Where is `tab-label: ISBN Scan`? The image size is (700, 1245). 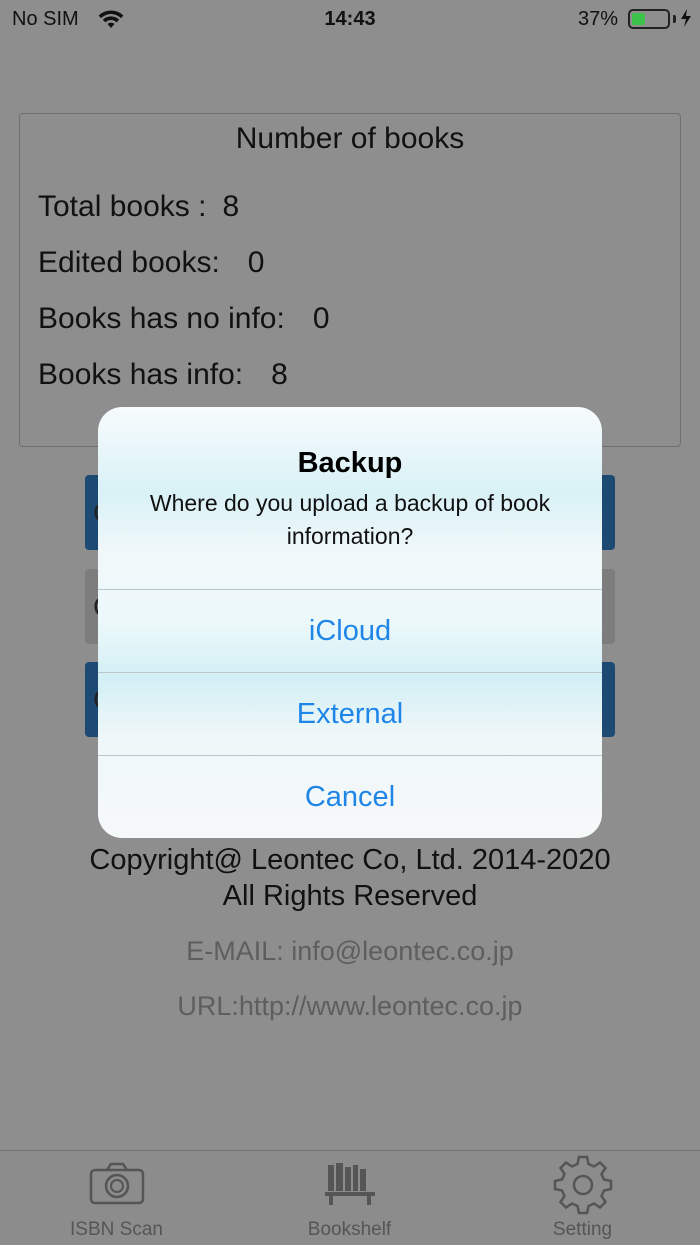
tab-label: ISBN Scan is located at coordinates (116, 1229).